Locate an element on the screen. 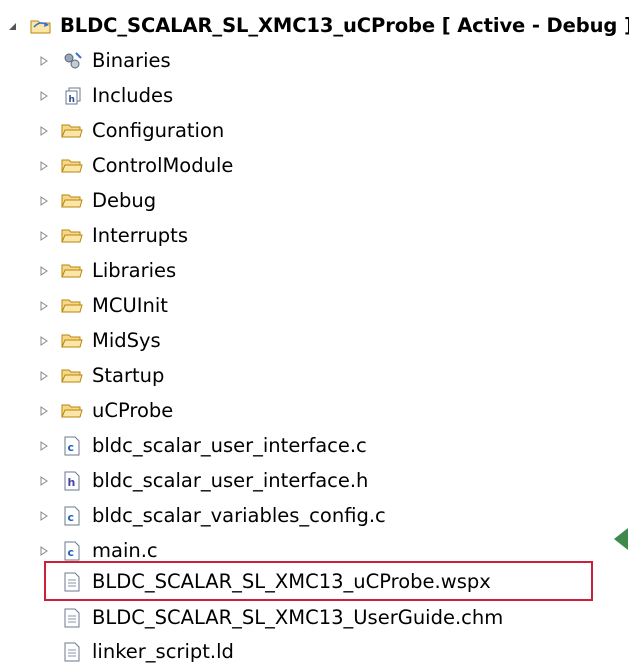 This screenshot has height=669, width=629. tree-item-startup: Startup is located at coordinates (314, 375).